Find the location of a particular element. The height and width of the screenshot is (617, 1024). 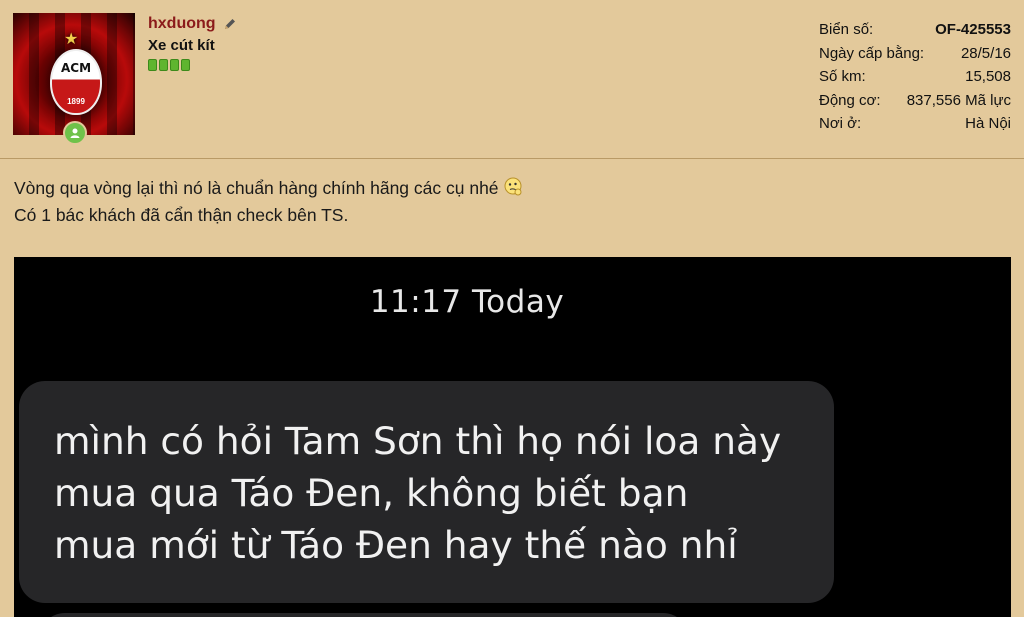

rank-bars is located at coordinates (192, 65).